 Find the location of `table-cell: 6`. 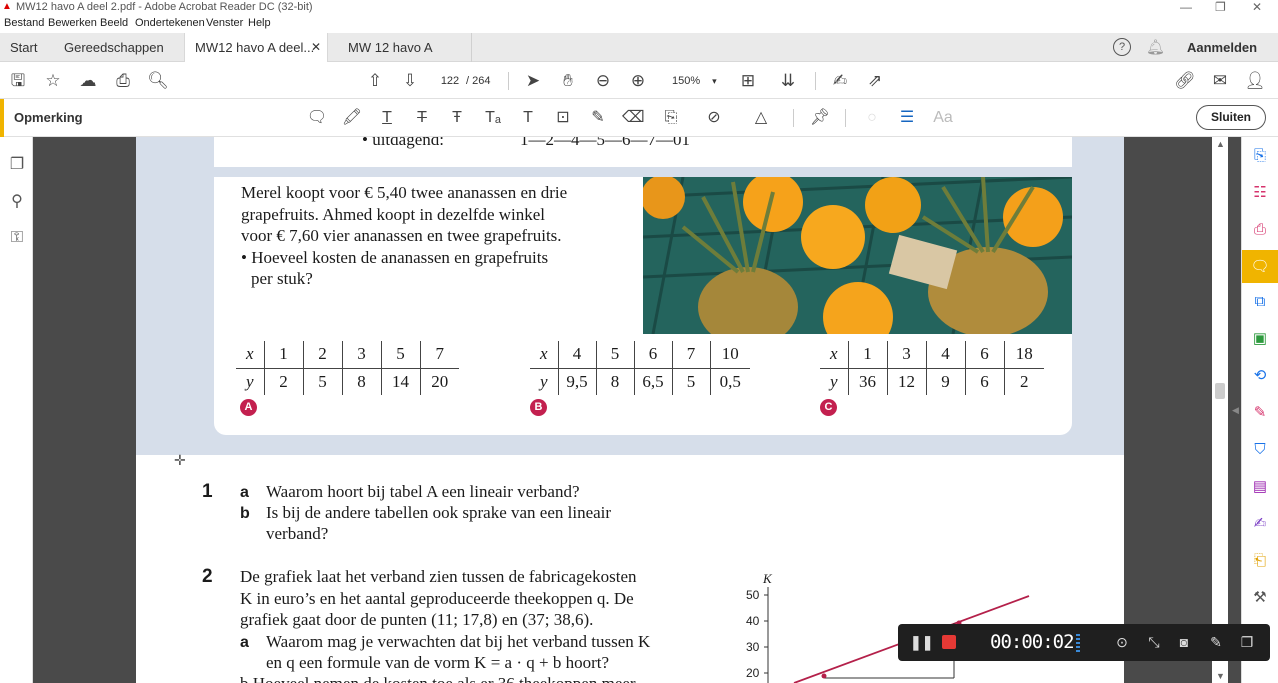

table-cell: 6 is located at coordinates (653, 355).